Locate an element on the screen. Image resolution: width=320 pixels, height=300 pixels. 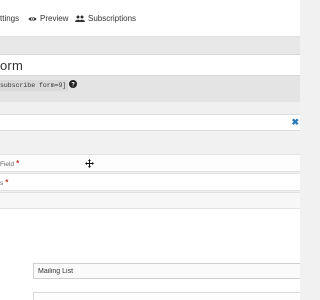
next-input is located at coordinates (166, 296).